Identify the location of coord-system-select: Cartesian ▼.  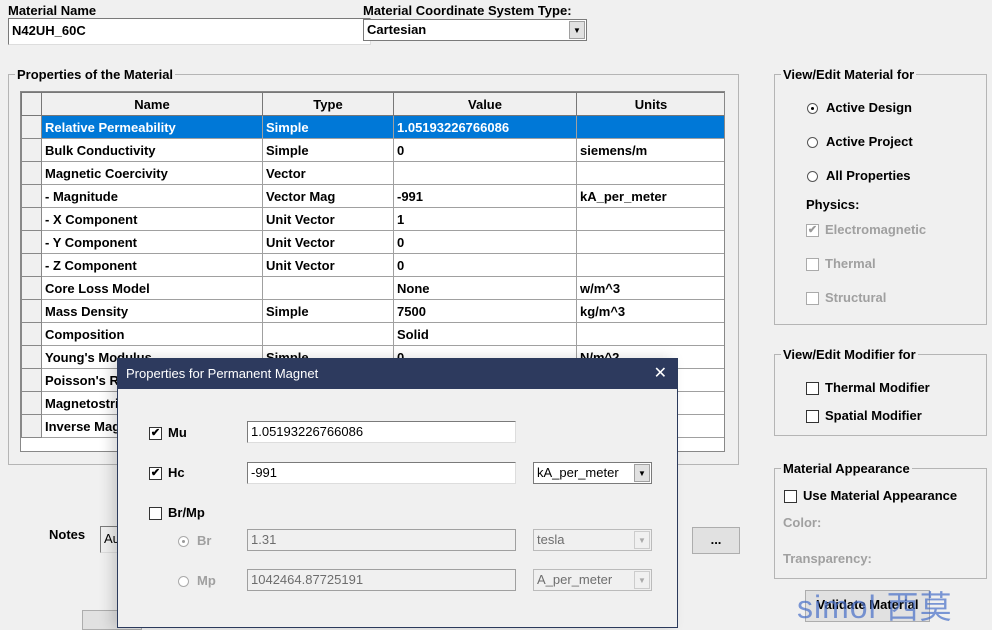
(475, 30).